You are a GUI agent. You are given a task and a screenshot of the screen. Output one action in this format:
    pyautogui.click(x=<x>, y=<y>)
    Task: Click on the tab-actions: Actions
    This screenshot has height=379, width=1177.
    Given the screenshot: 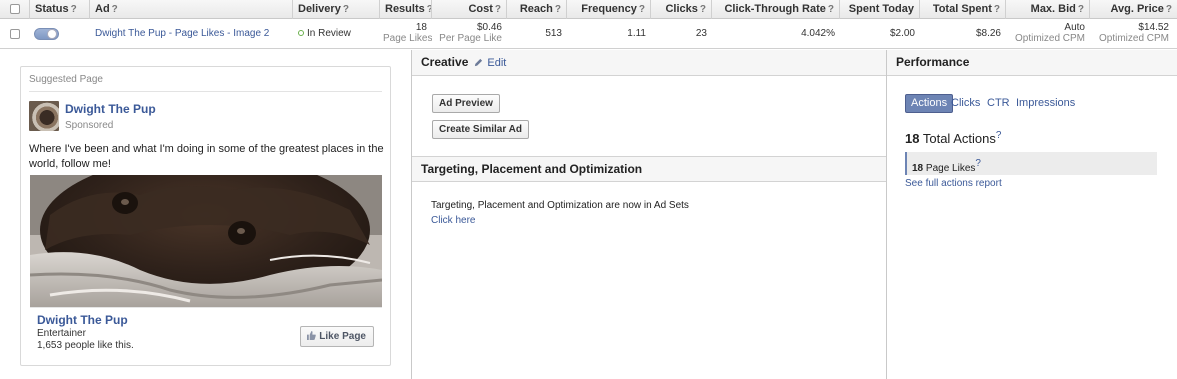 What is the action you would take?
    pyautogui.click(x=929, y=103)
    